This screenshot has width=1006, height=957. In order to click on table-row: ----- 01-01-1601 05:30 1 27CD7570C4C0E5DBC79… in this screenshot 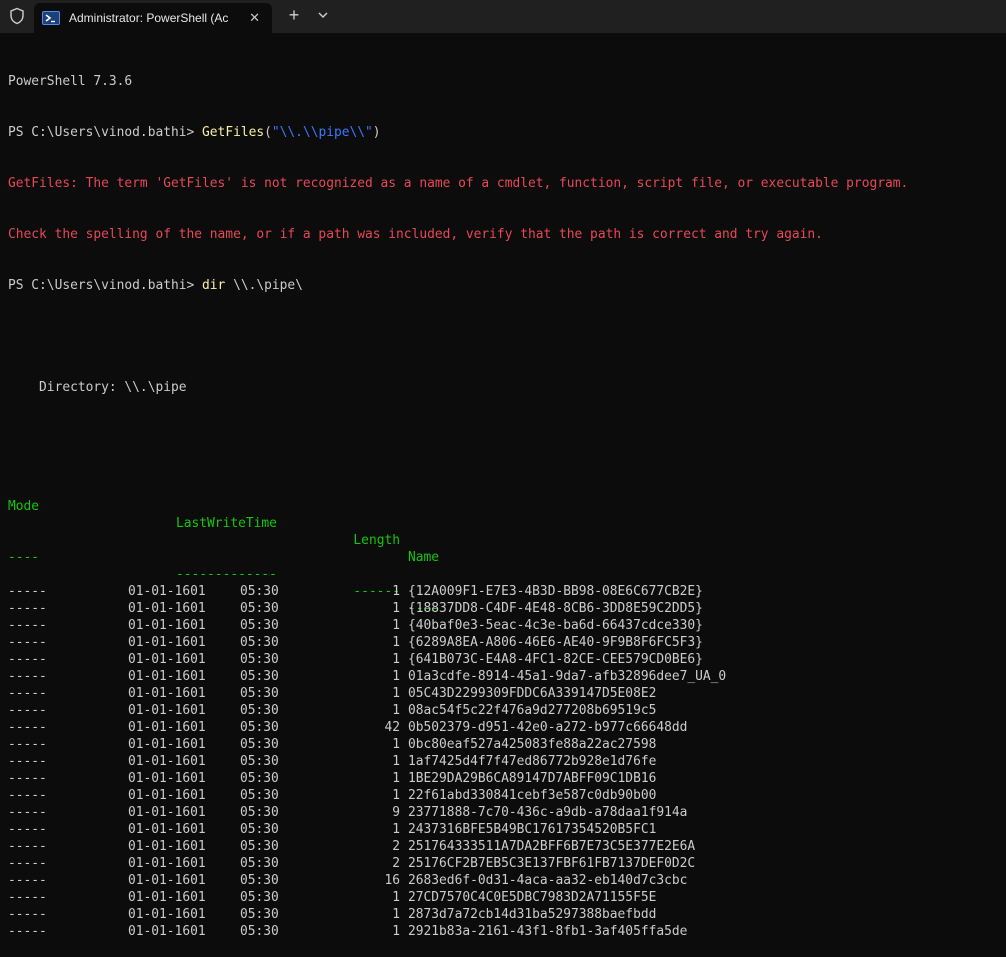, I will do `click(507, 897)`.